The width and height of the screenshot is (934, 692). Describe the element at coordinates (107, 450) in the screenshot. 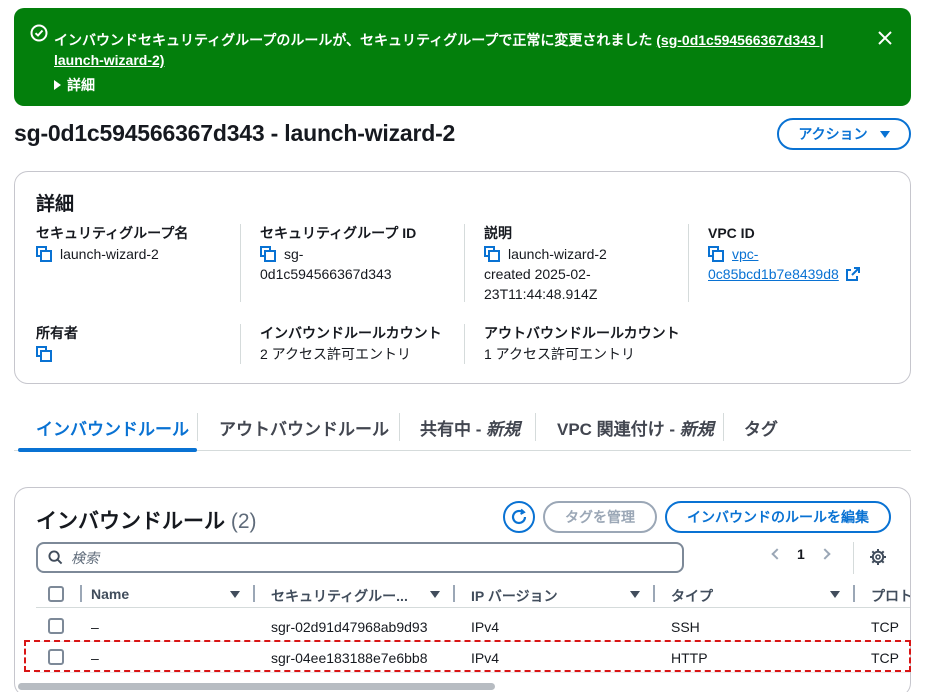

I see `active-tab-indicator` at that location.